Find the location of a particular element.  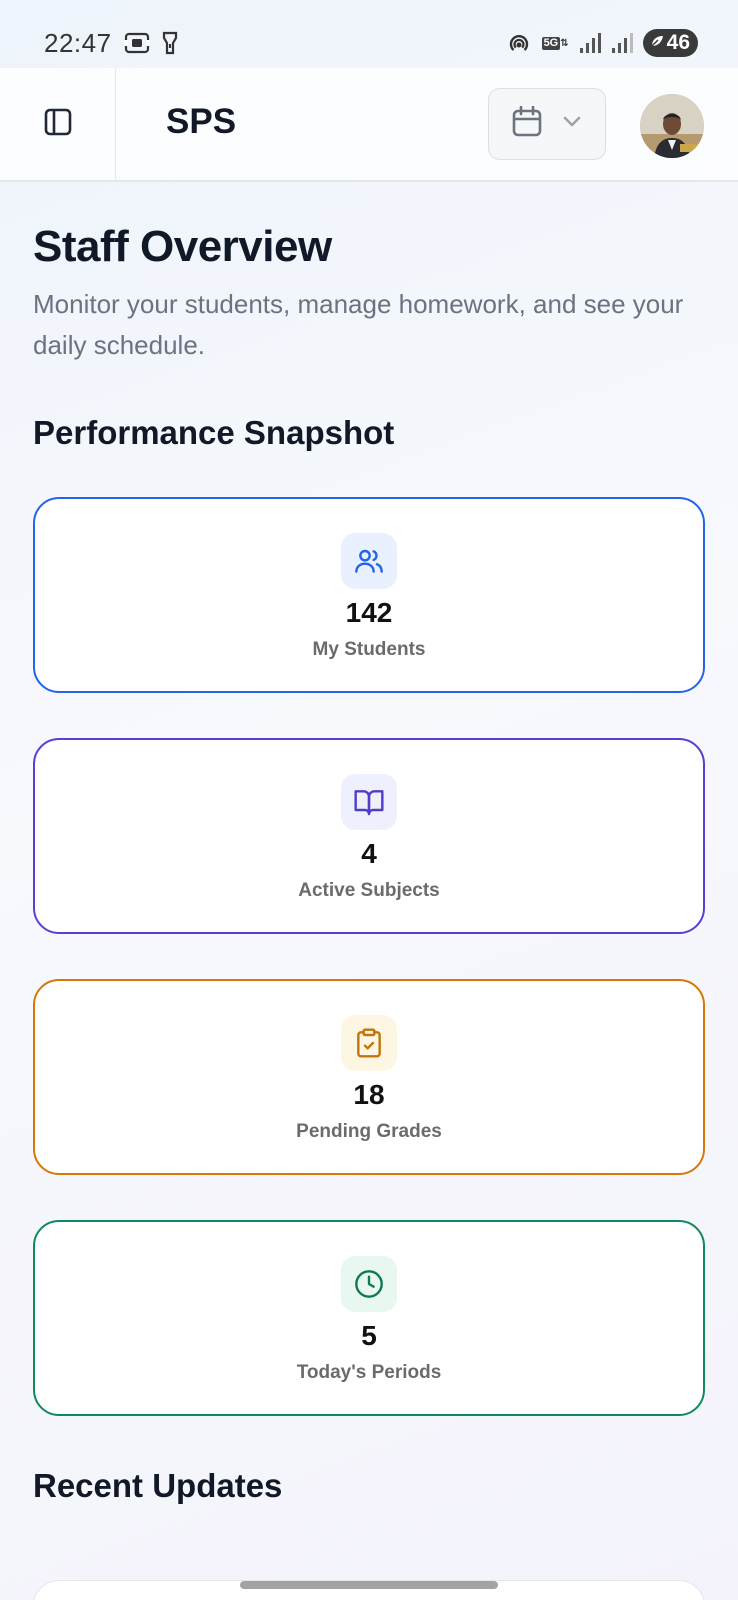

clipboard-check-icon is located at coordinates (369, 1043).